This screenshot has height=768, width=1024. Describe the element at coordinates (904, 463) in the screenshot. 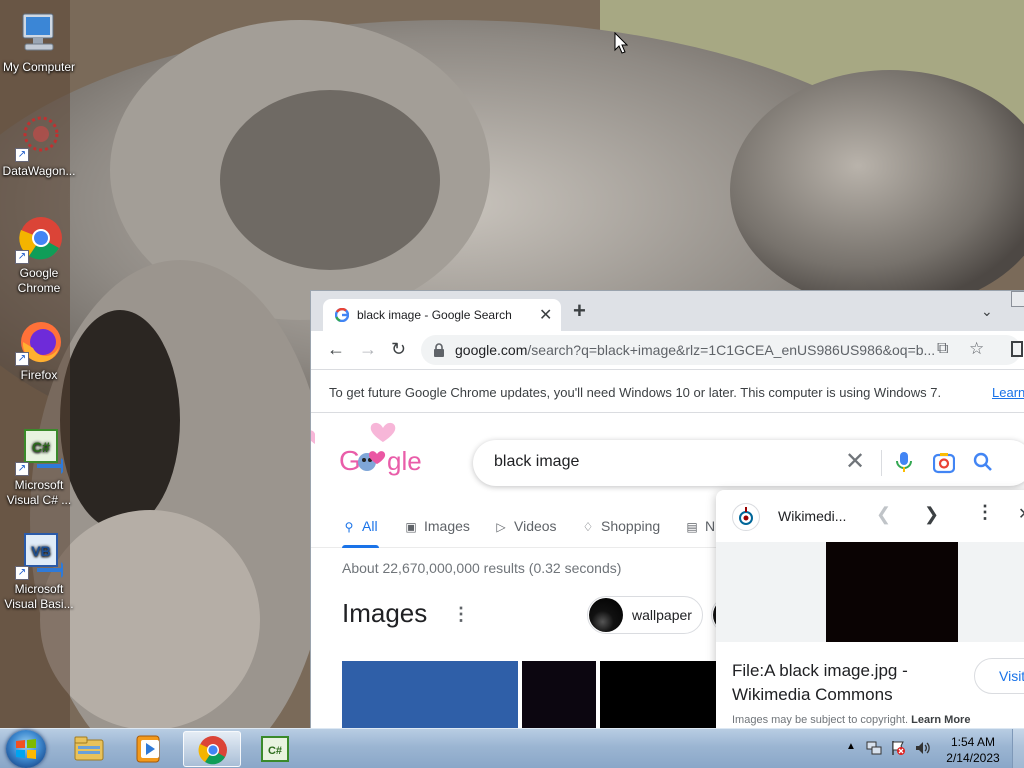

I see `microphone-icon` at that location.